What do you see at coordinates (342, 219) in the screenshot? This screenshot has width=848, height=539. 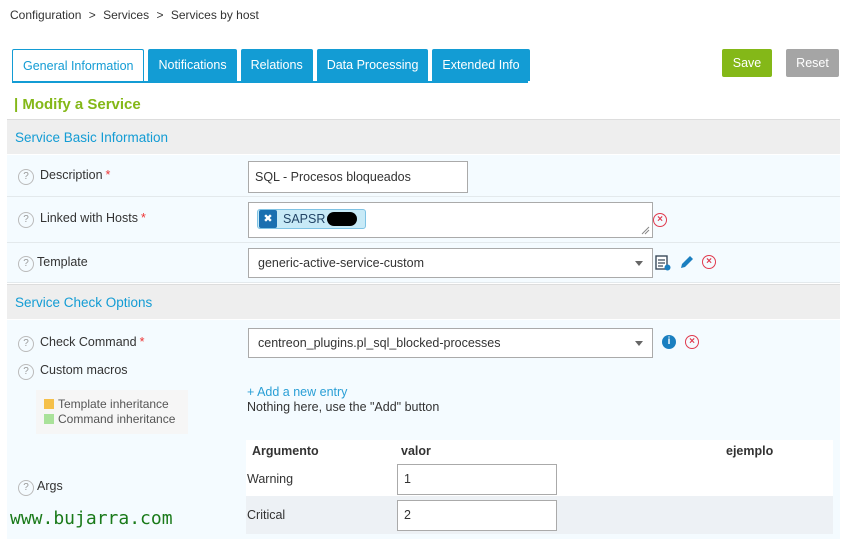 I see `redaction-mark` at bounding box center [342, 219].